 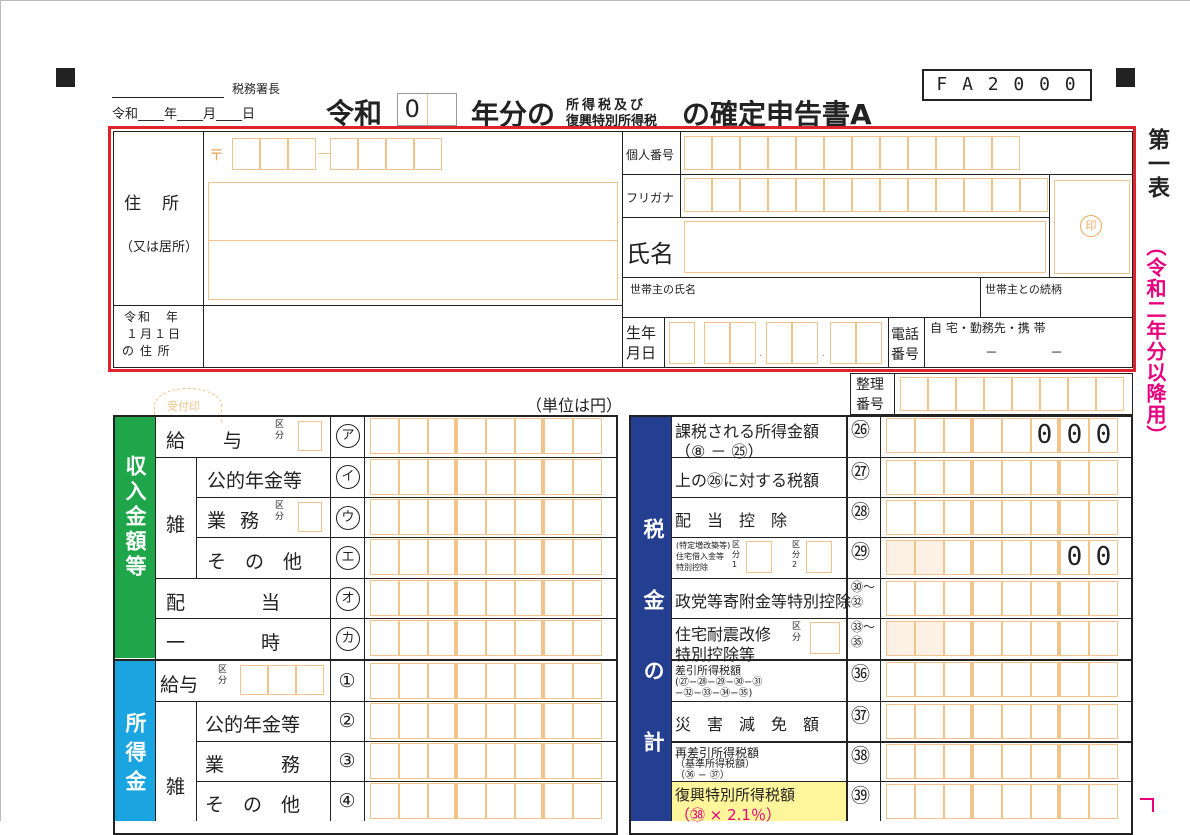 I want to click on kubun-label: 区分1, so click(x=736, y=554).